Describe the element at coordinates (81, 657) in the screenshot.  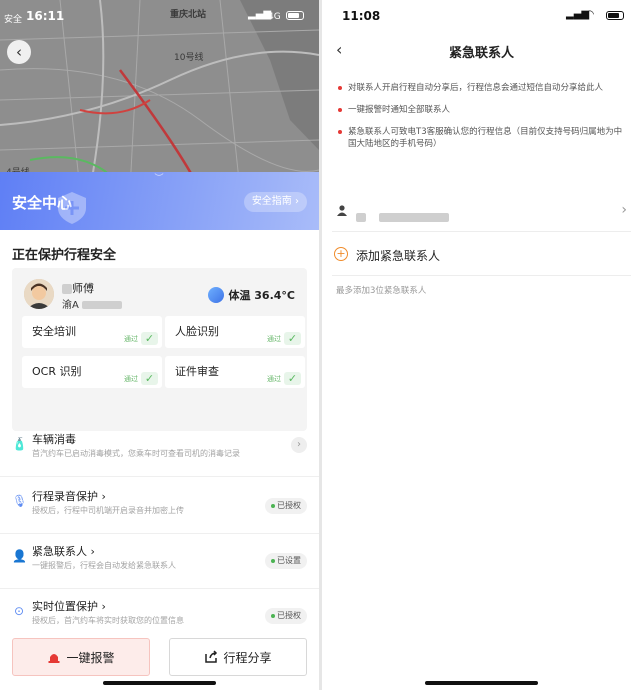
I see `alarm-button: 一键报警` at that location.